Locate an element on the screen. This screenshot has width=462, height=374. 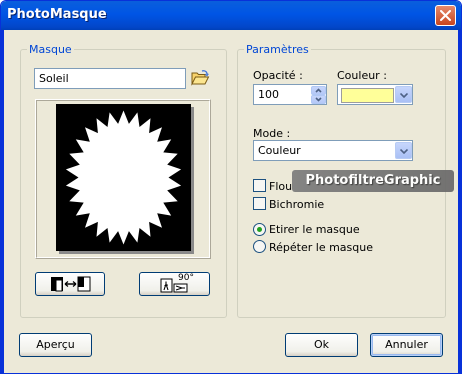
color-swatch is located at coordinates (367, 95).